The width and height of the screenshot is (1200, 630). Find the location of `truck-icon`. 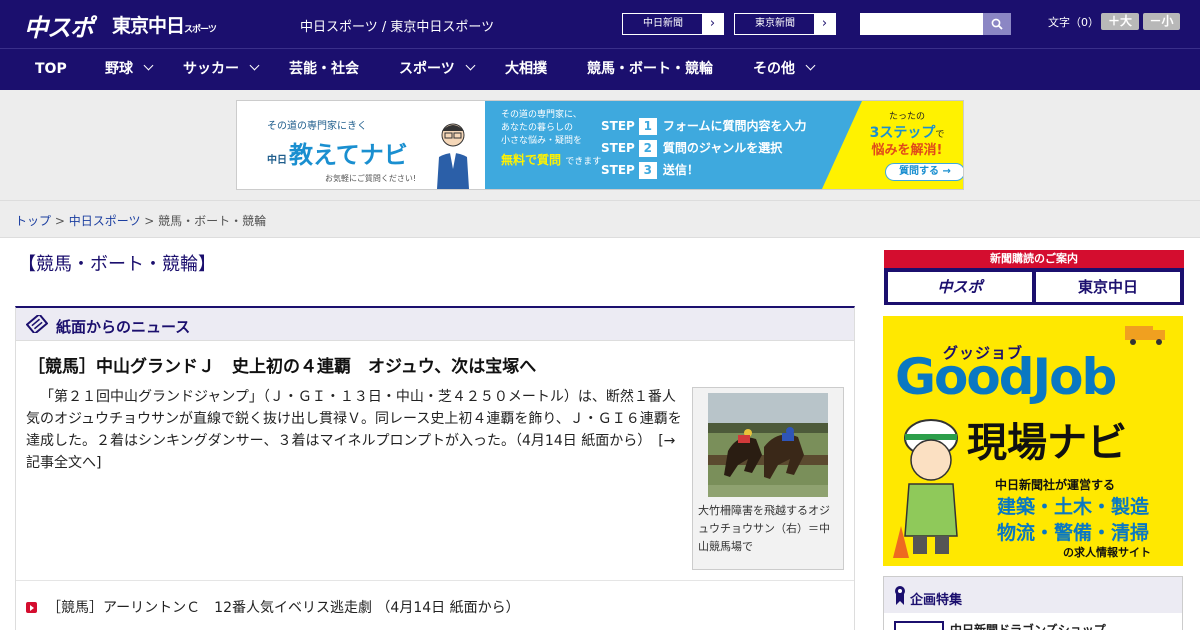

truck-icon is located at coordinates (1145, 335).